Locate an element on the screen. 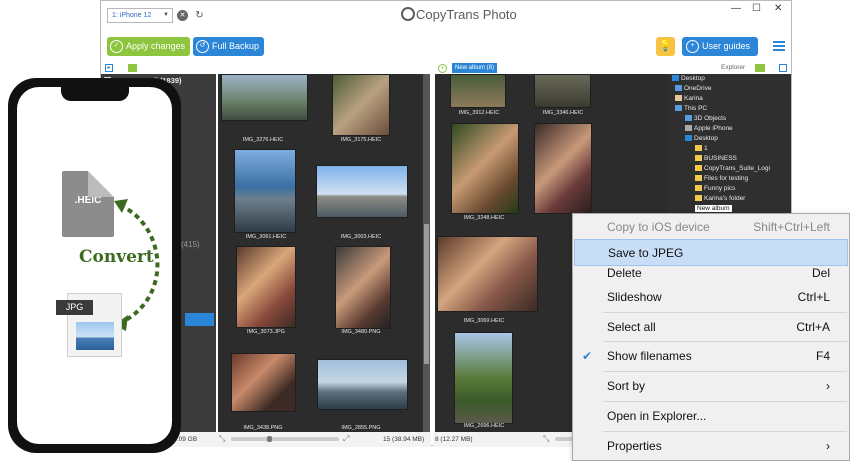 The width and height of the screenshot is (850, 461). logo-text: CopyTrans Photo is located at coordinates (466, 14).